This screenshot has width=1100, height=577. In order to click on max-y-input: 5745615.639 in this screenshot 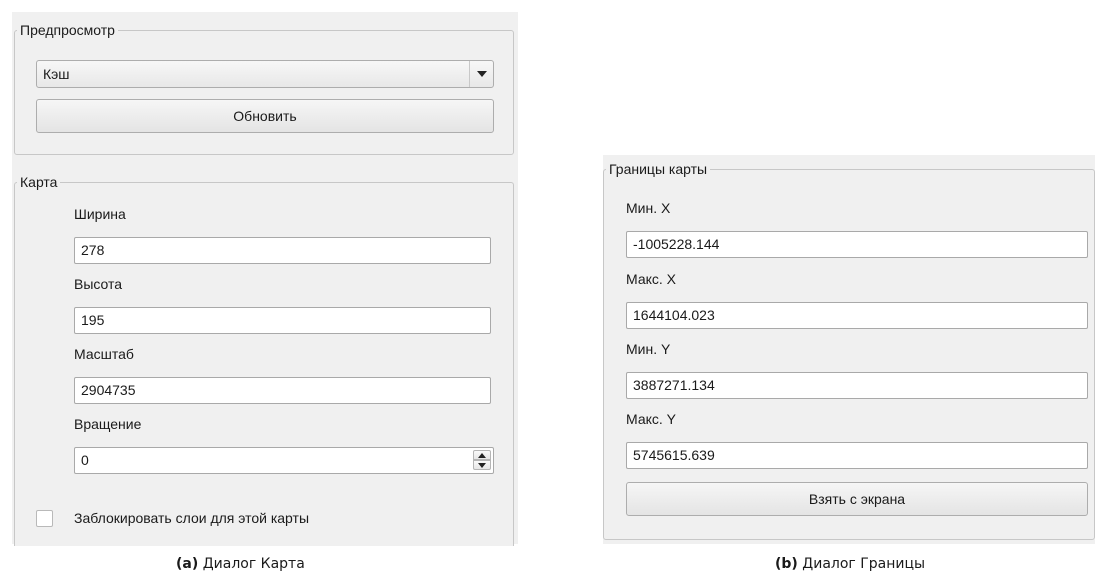, I will do `click(857, 455)`.